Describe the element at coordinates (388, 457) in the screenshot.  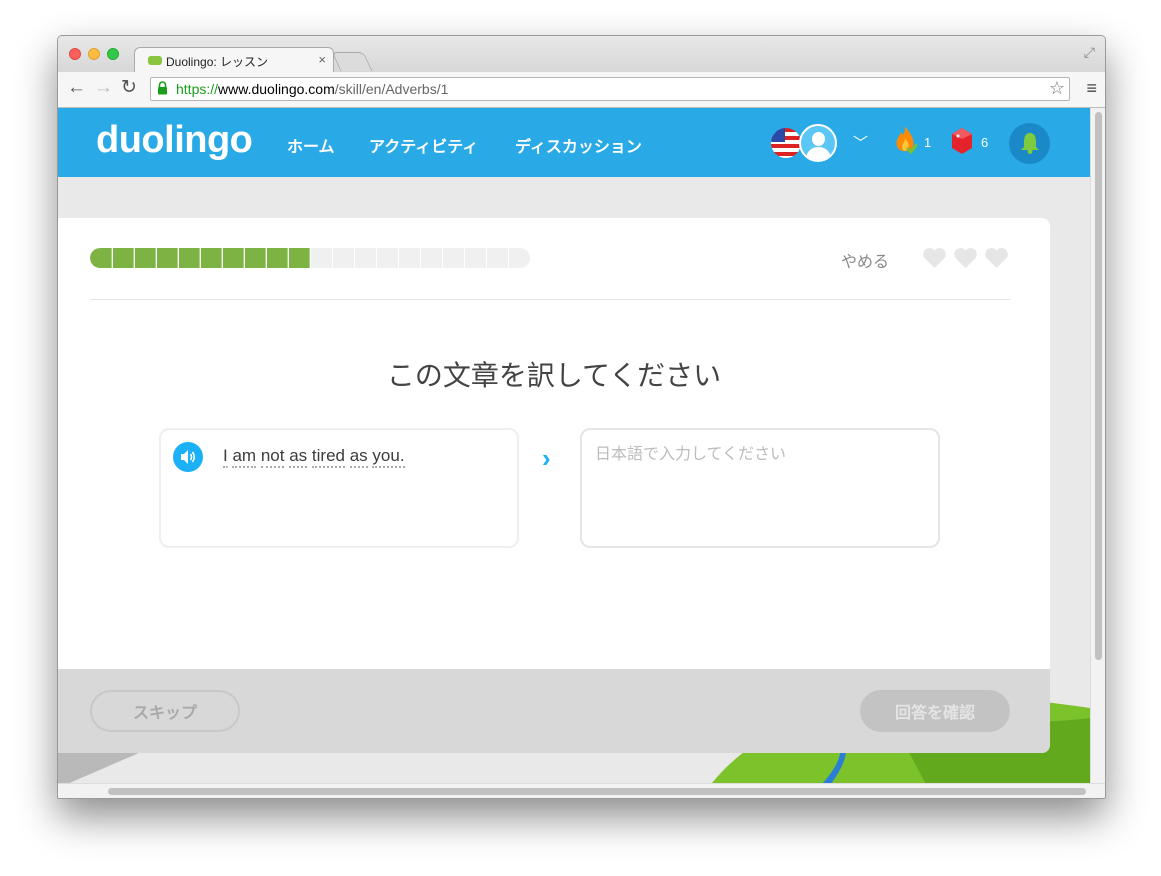
I see `sentence-word: you.` at that location.